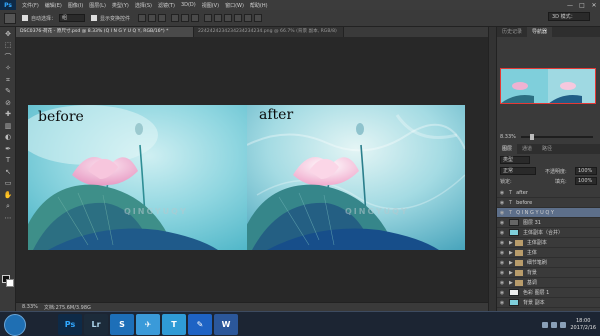  Describe the element at coordinates (195, 18) in the screenshot. I see `align-right-icon` at that location.